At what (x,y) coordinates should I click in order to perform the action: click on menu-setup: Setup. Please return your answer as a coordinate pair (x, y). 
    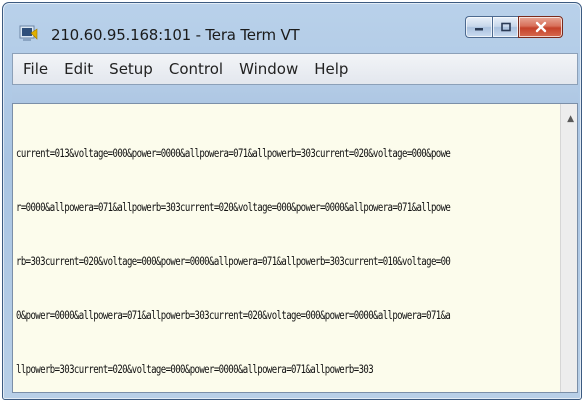
    Looking at the image, I should click on (131, 69).